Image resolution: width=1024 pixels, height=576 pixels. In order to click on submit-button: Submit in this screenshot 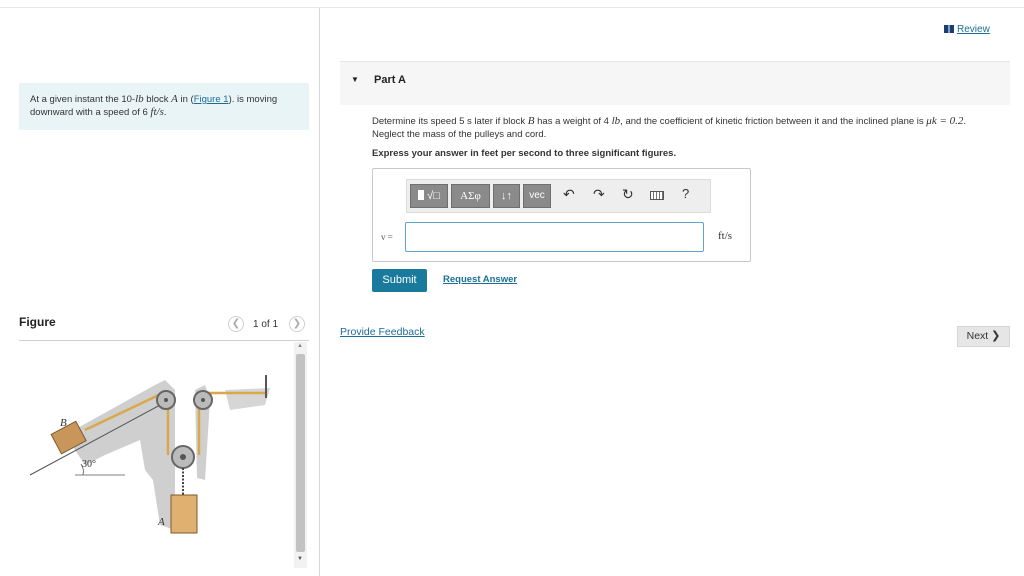, I will do `click(399, 280)`.